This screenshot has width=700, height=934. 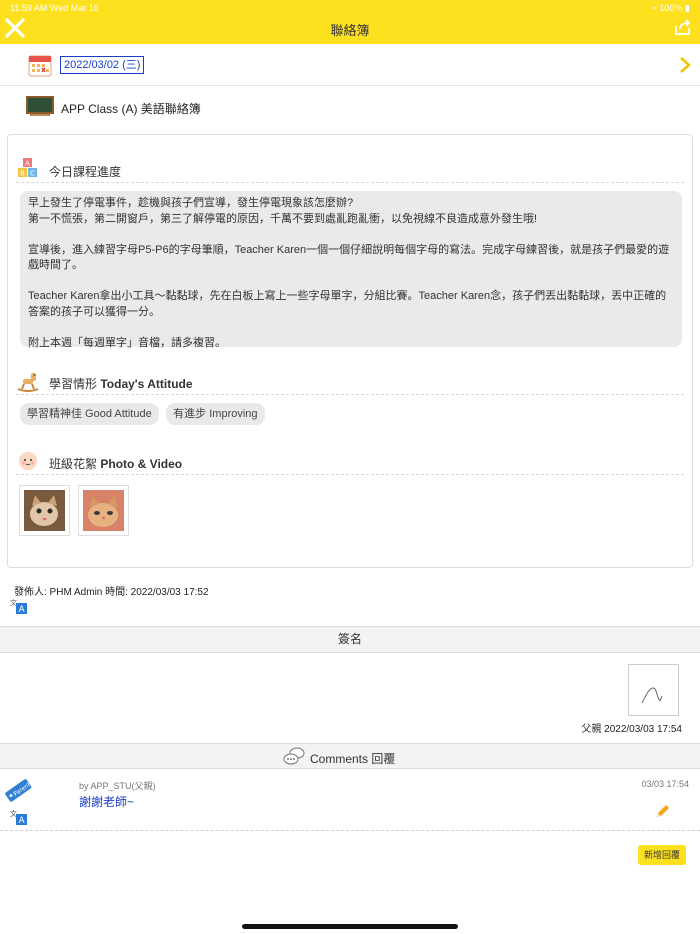 I want to click on svg-text: B, so click(x=22, y=174).